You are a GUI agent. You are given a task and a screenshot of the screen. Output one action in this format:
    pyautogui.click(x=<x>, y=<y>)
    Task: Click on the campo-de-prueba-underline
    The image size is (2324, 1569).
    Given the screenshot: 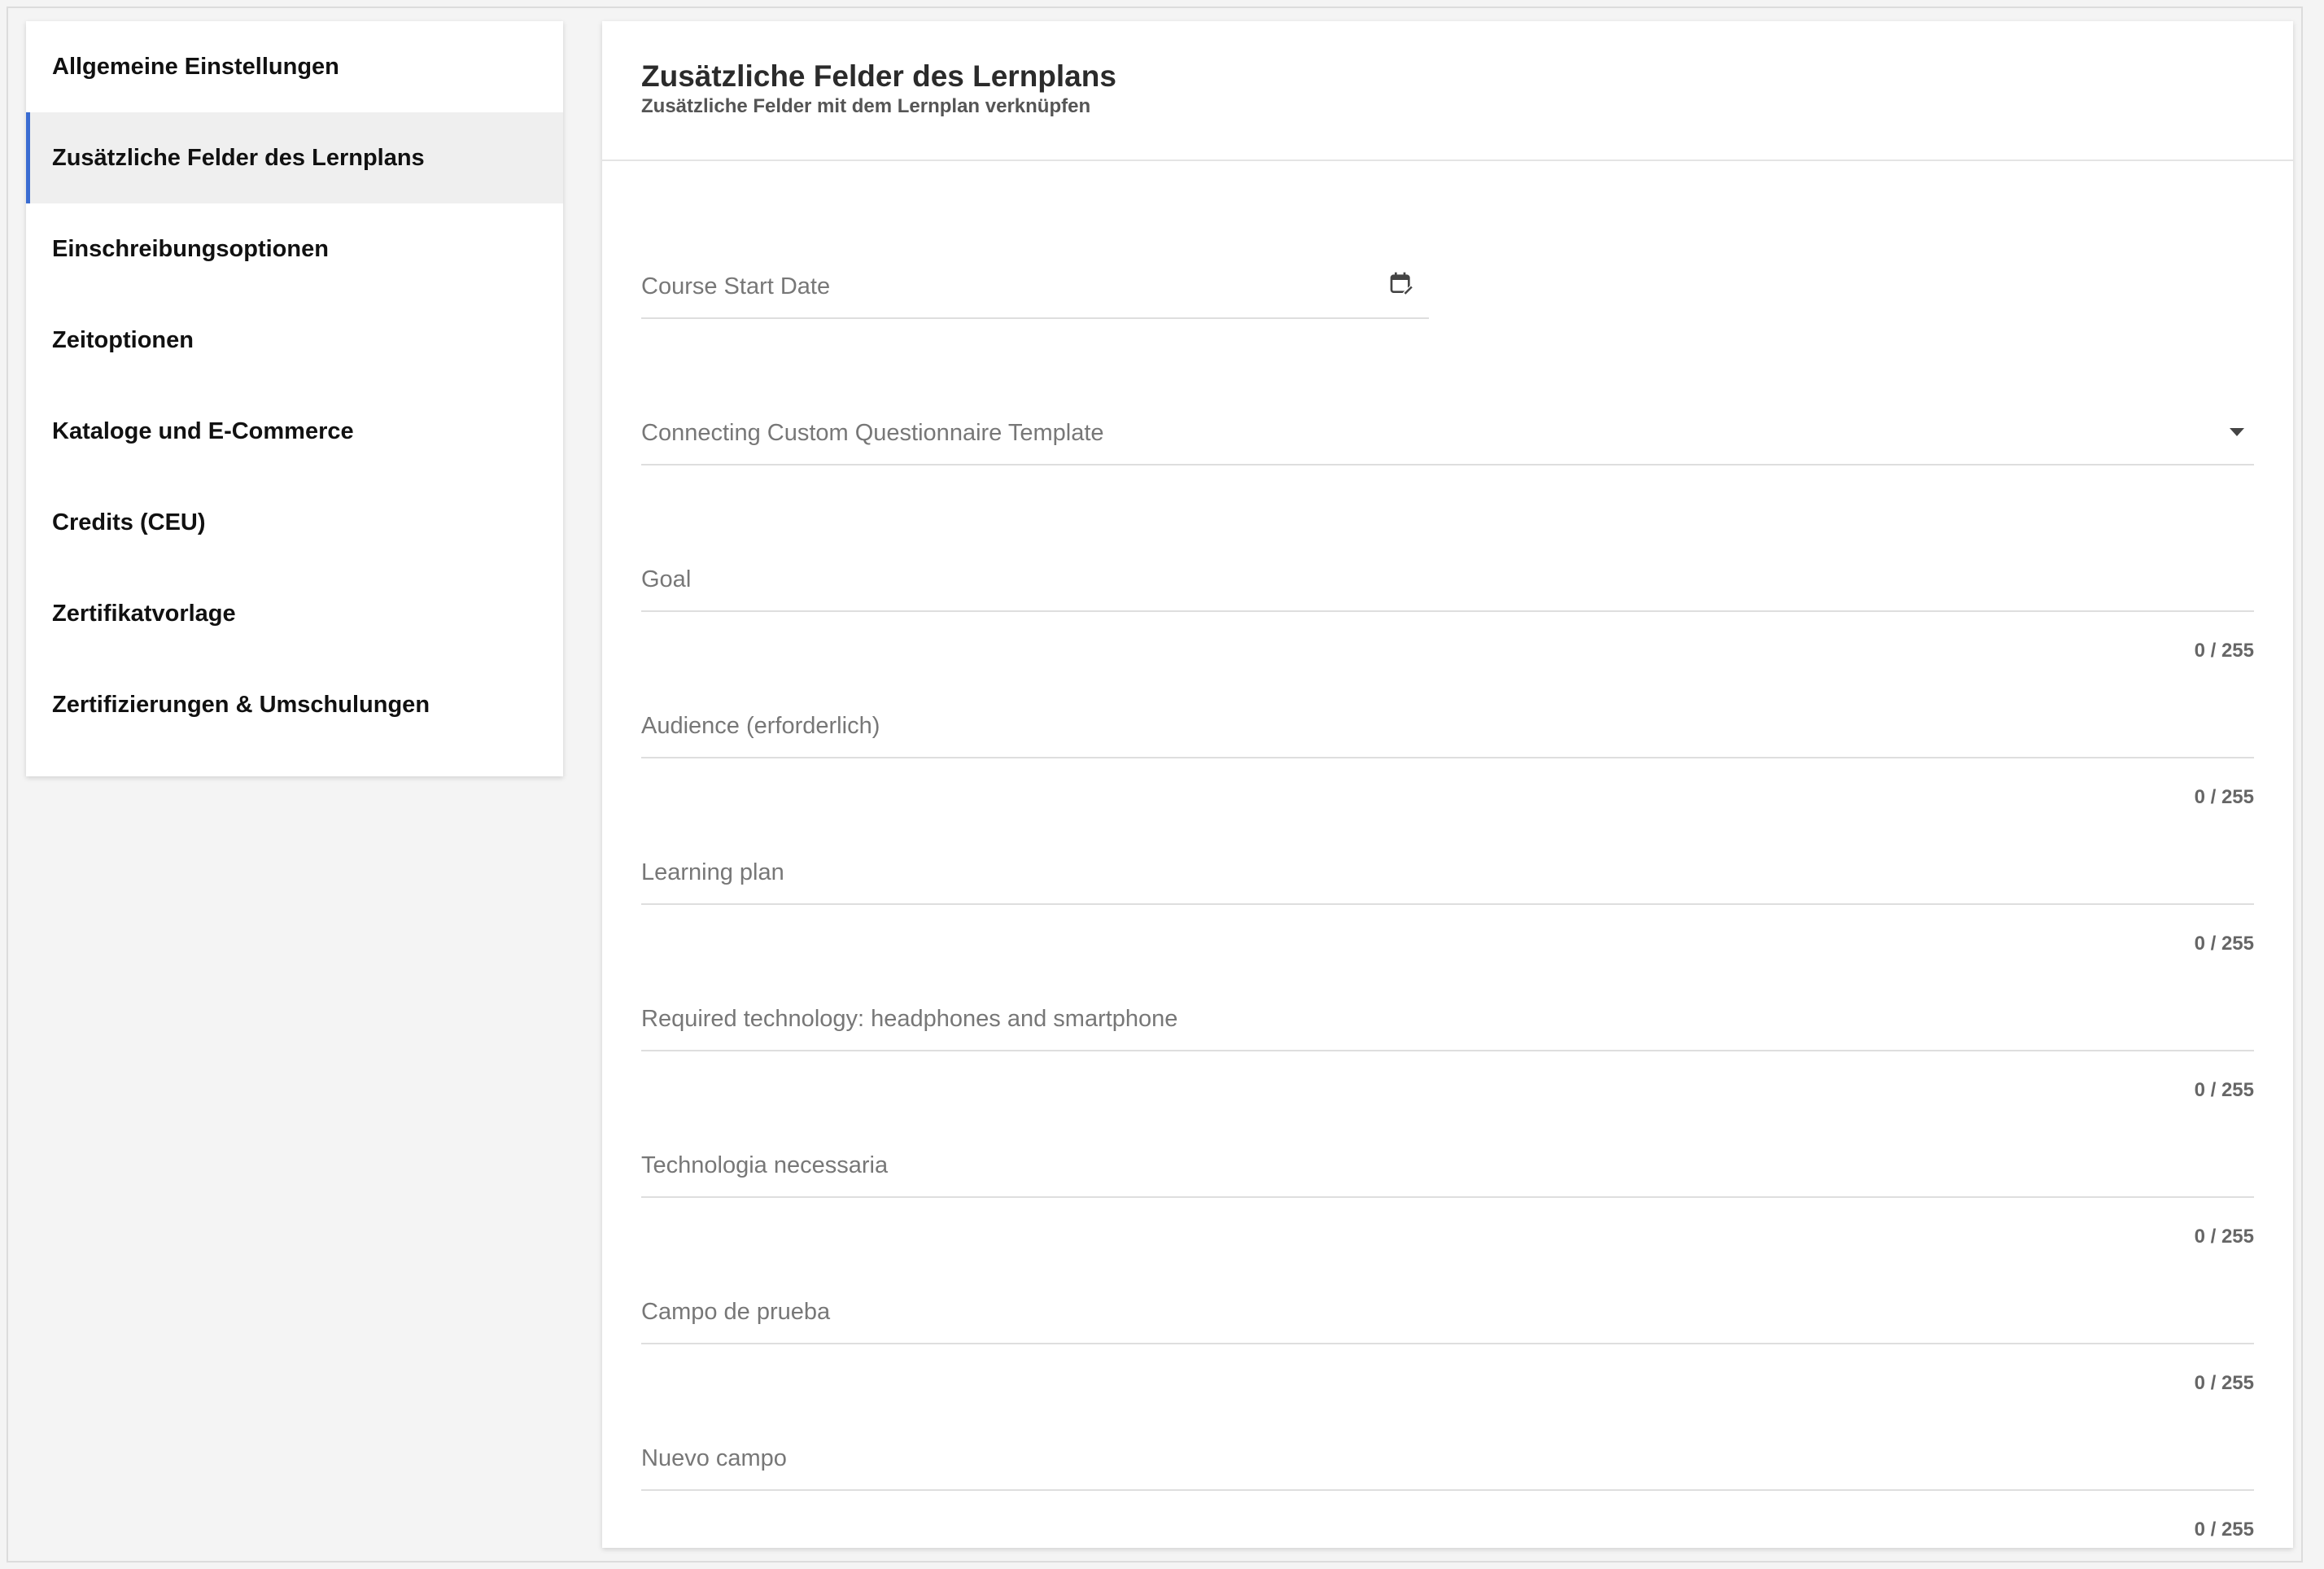 What is the action you would take?
    pyautogui.click(x=1447, y=1343)
    